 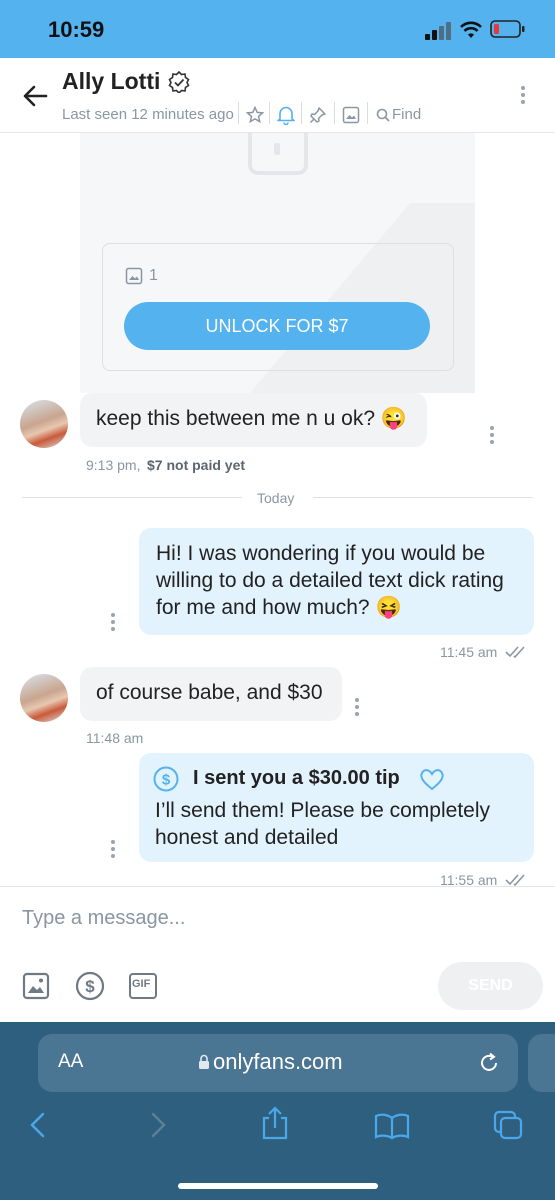 What do you see at coordinates (253, 420) in the screenshot?
I see `message-bubble-incoming: keep this between me n u ok? 😜` at bounding box center [253, 420].